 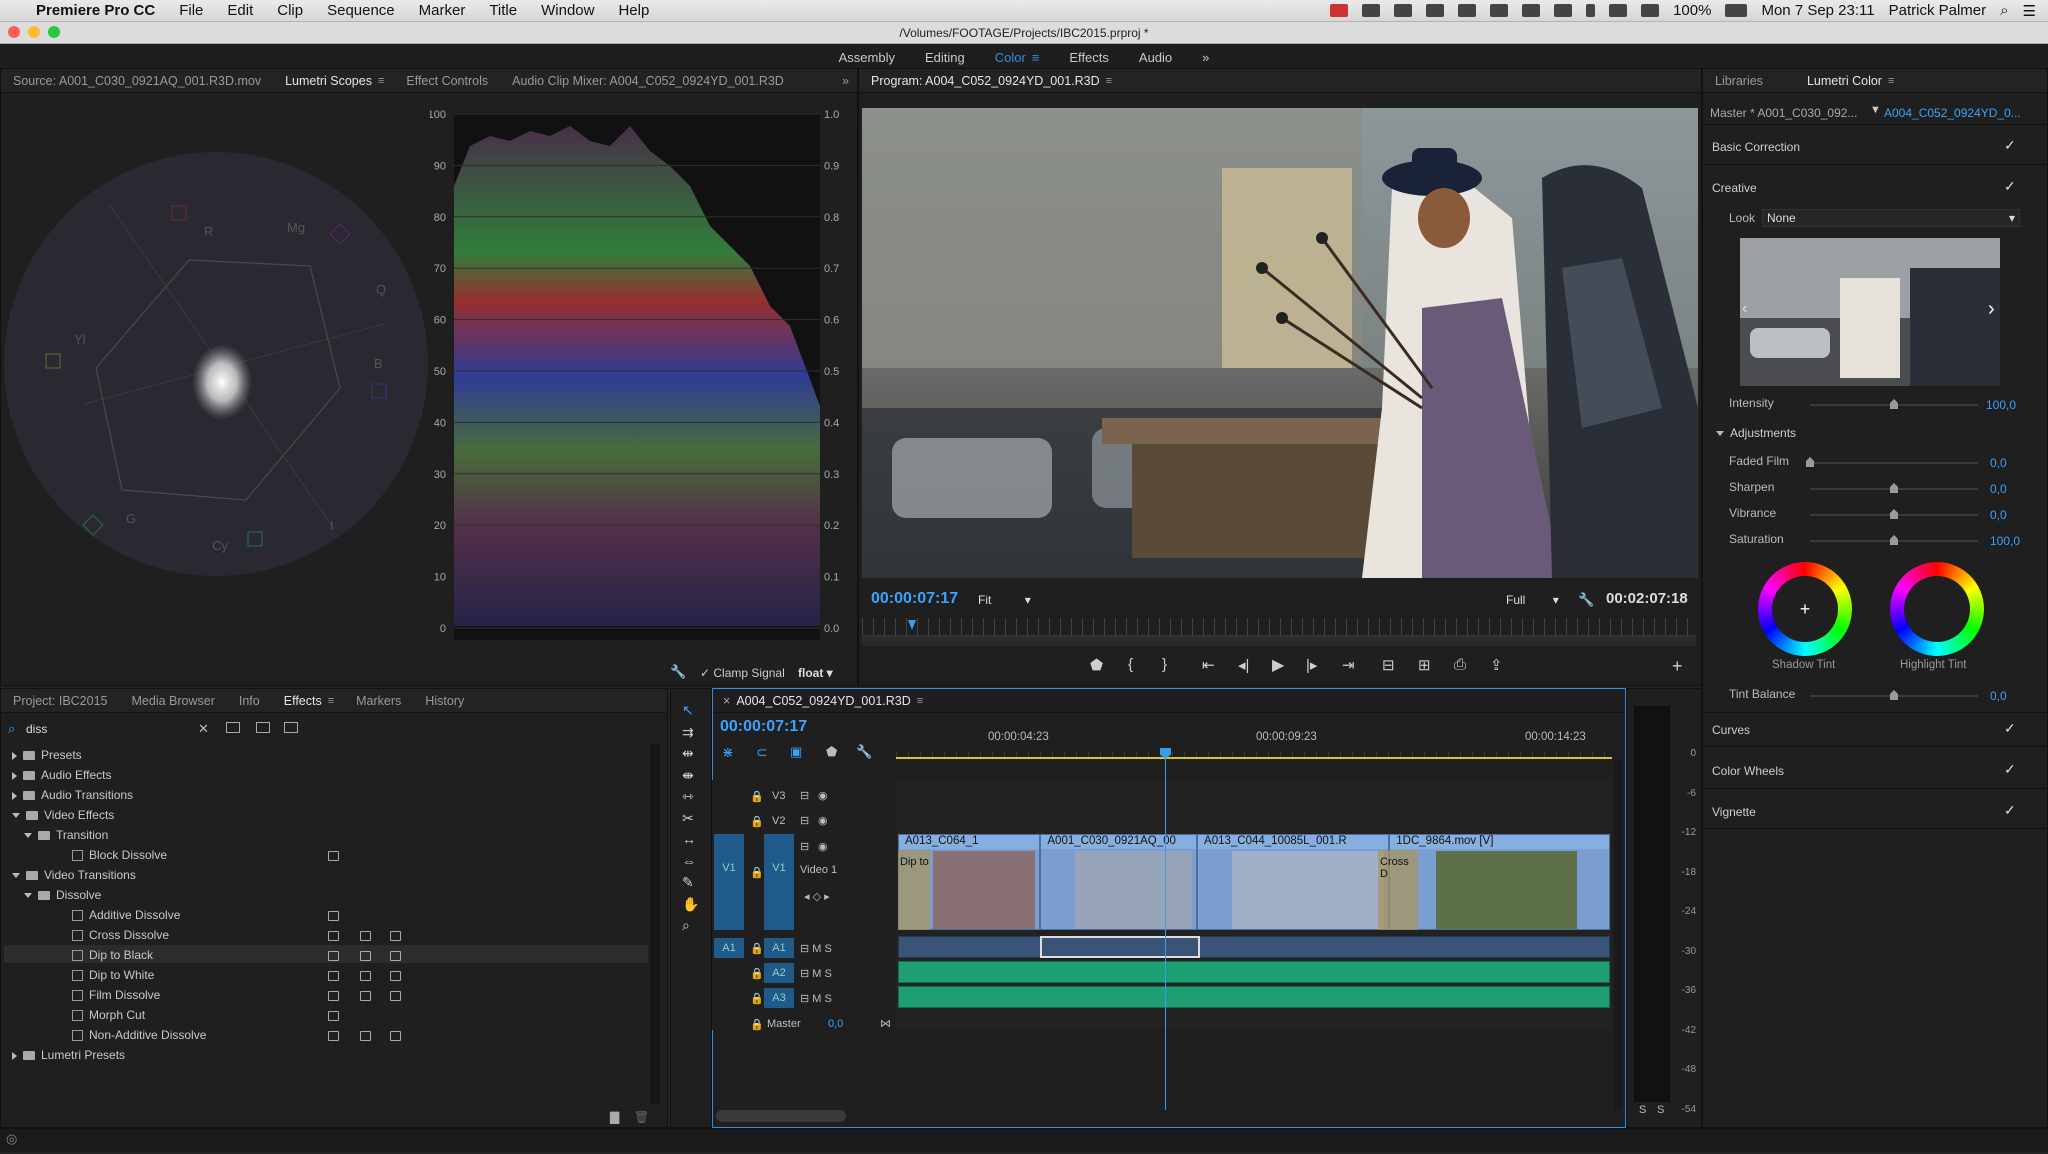 What do you see at coordinates (1348, 665) in the screenshot?
I see `go-to-out-button: ⇥` at bounding box center [1348, 665].